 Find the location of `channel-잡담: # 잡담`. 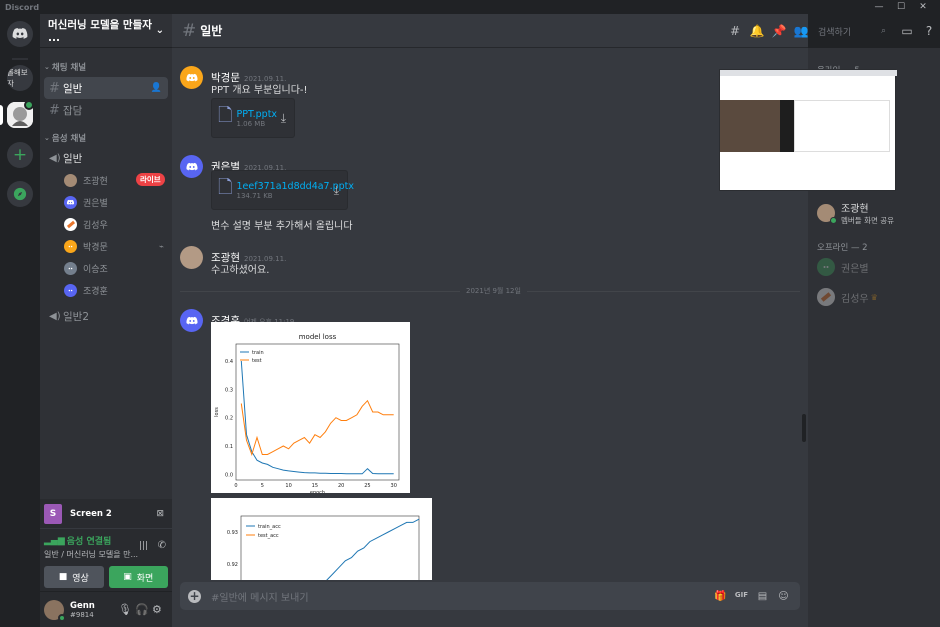

channel-잡담: # 잡담 is located at coordinates (106, 110).